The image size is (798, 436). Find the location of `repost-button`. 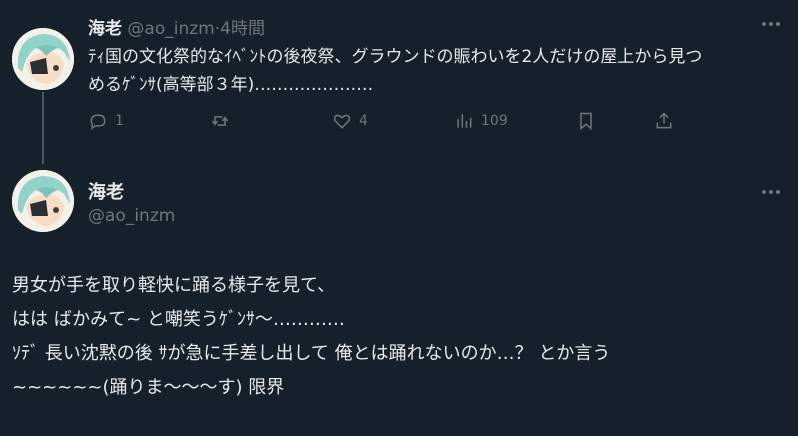

repost-button is located at coordinates (223, 121).